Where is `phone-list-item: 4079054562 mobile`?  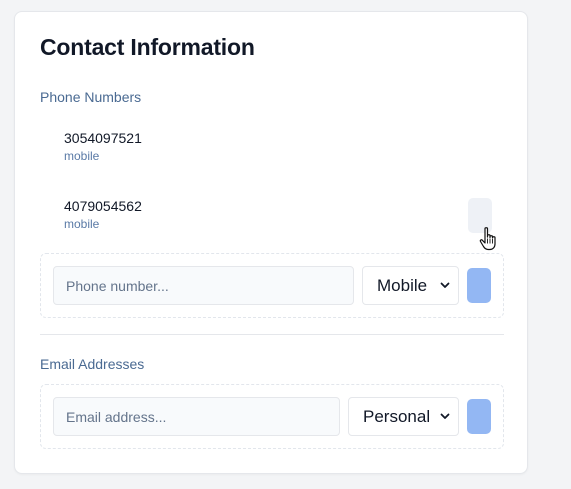
phone-list-item: 4079054562 mobile is located at coordinates (272, 220).